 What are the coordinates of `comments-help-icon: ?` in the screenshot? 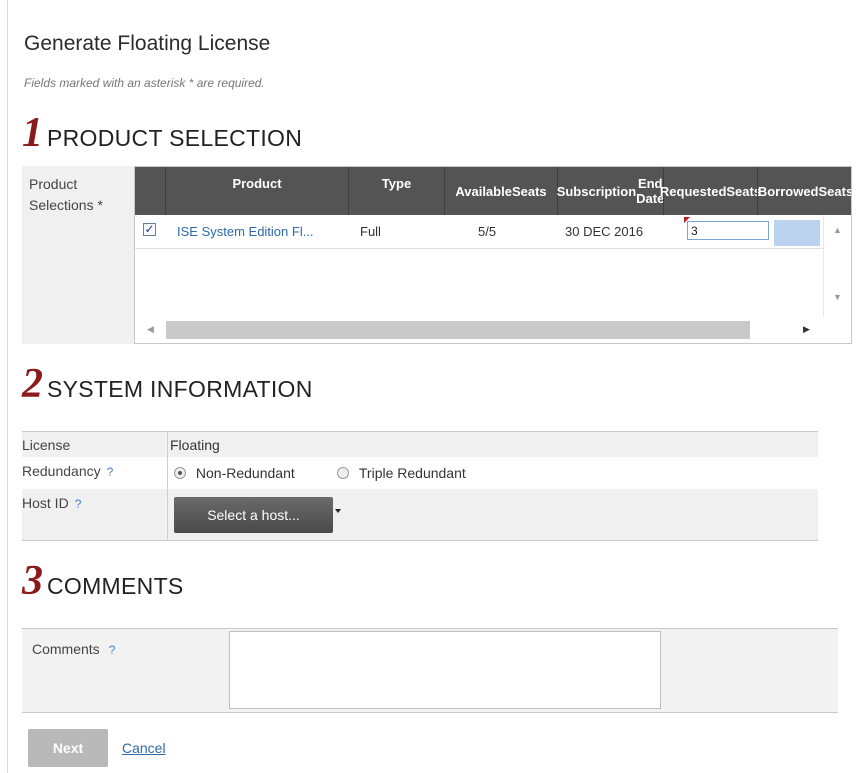 It's located at (112, 650).